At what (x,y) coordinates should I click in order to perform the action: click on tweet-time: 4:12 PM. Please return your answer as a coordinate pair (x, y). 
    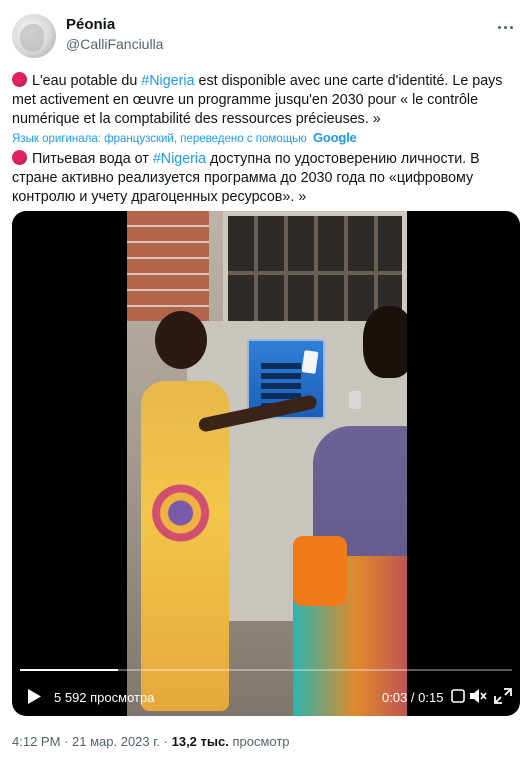
    Looking at the image, I should click on (36, 741).